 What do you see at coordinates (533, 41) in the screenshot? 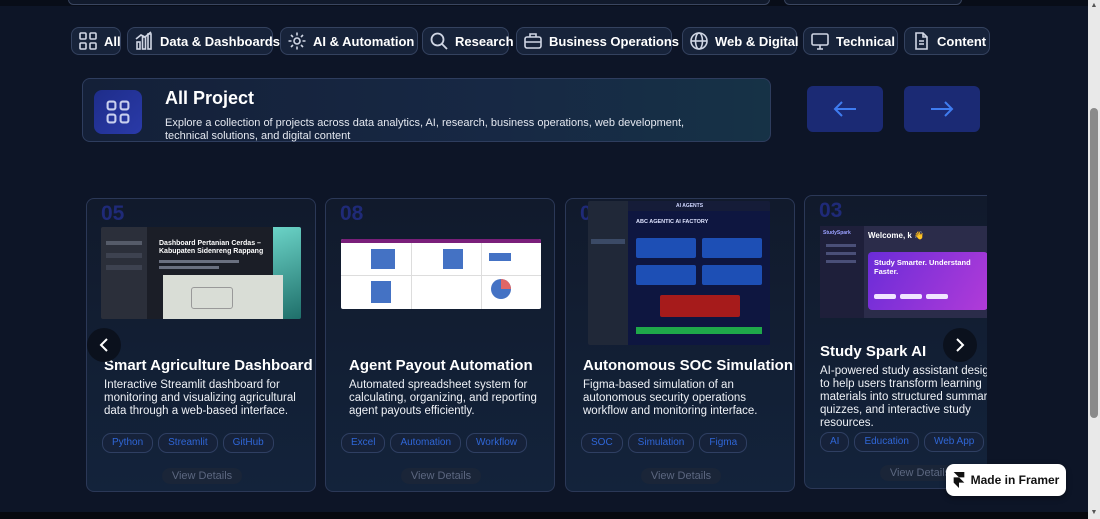
I see `briefcase-icon` at bounding box center [533, 41].